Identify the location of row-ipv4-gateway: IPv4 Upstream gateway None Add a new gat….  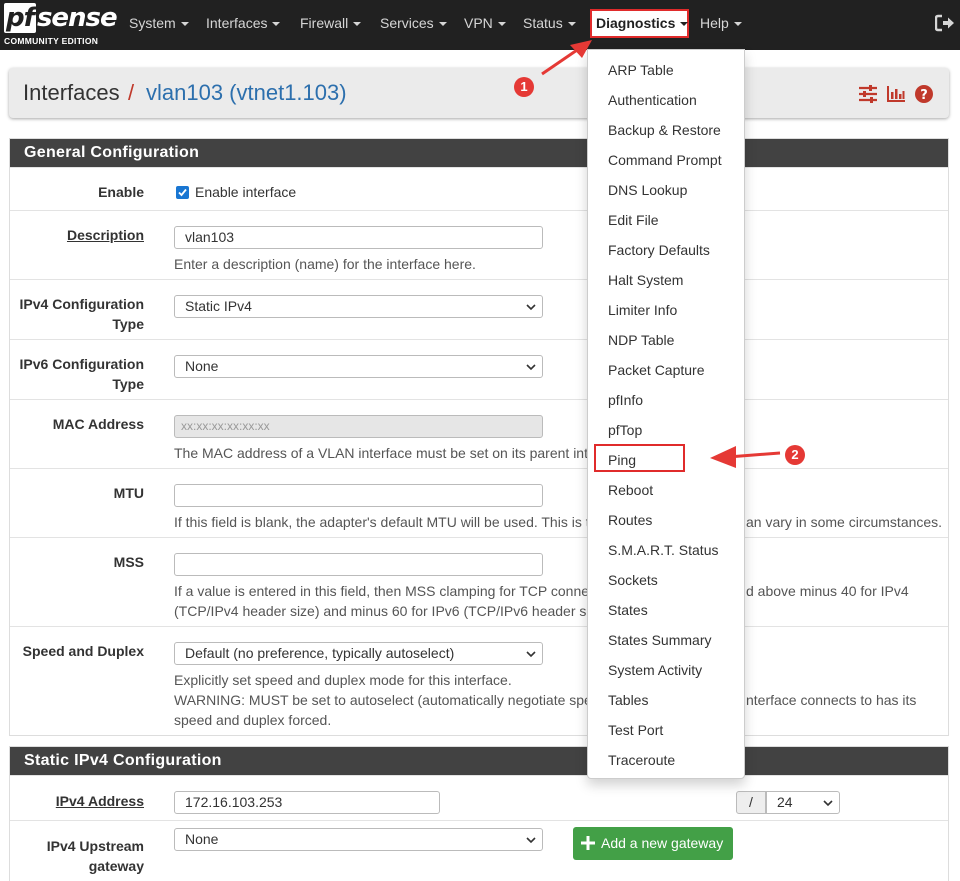
(479, 850).